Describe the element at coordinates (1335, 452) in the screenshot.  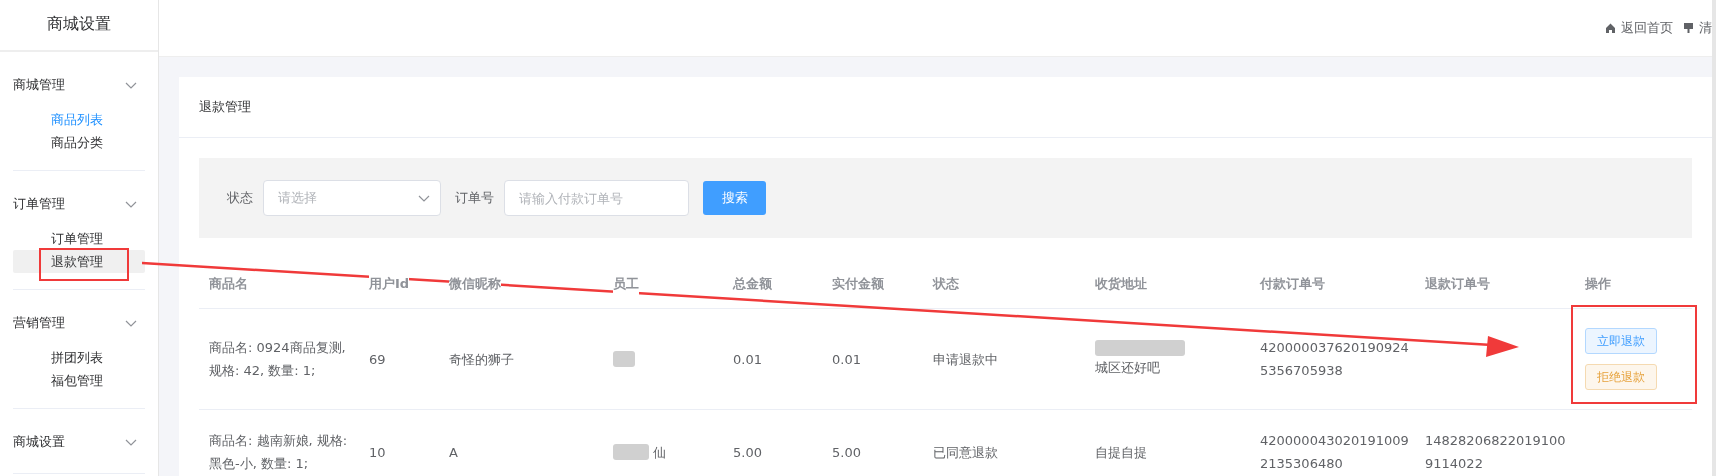
I see `table-cell-text: 4200000430201910092135306480` at that location.